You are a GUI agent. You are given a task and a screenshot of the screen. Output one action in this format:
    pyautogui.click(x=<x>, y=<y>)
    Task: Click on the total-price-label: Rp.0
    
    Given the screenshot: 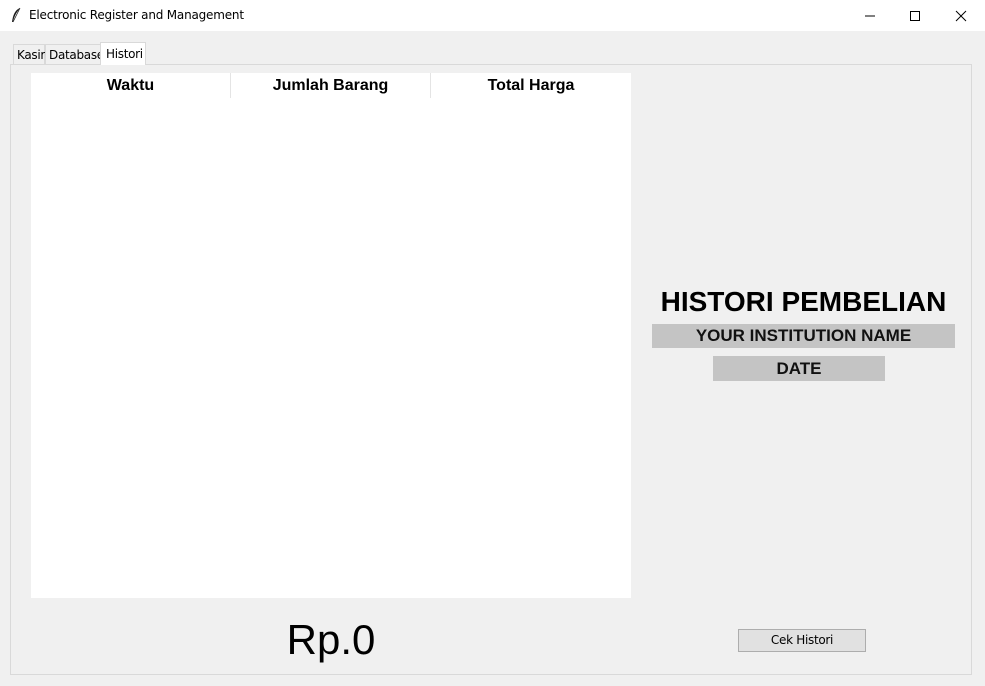 What is the action you would take?
    pyautogui.click(x=331, y=639)
    